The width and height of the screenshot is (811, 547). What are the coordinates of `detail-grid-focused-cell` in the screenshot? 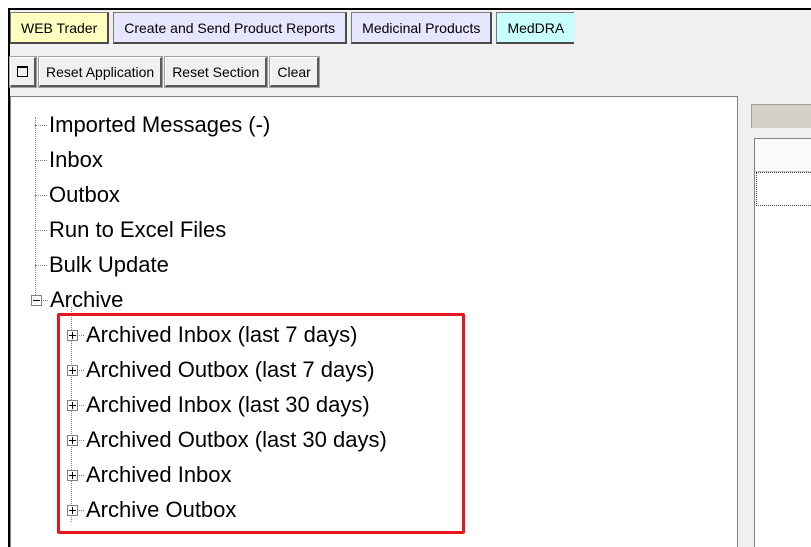 It's located at (783, 189).